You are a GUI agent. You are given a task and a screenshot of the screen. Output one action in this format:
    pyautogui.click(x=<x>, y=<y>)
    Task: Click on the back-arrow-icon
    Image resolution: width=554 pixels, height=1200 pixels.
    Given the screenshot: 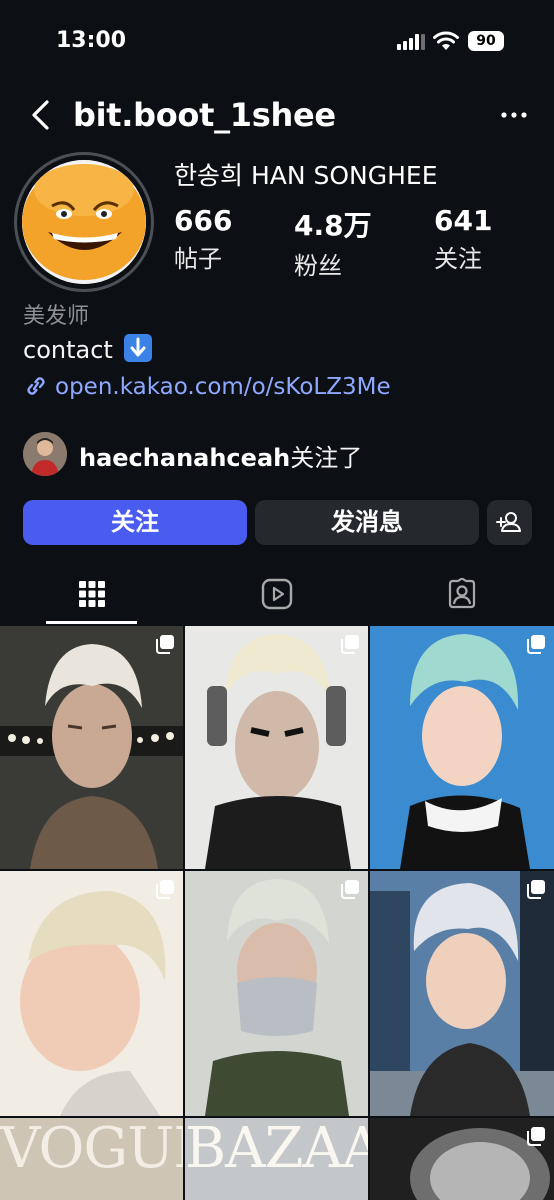 What is the action you would take?
    pyautogui.click(x=40, y=115)
    